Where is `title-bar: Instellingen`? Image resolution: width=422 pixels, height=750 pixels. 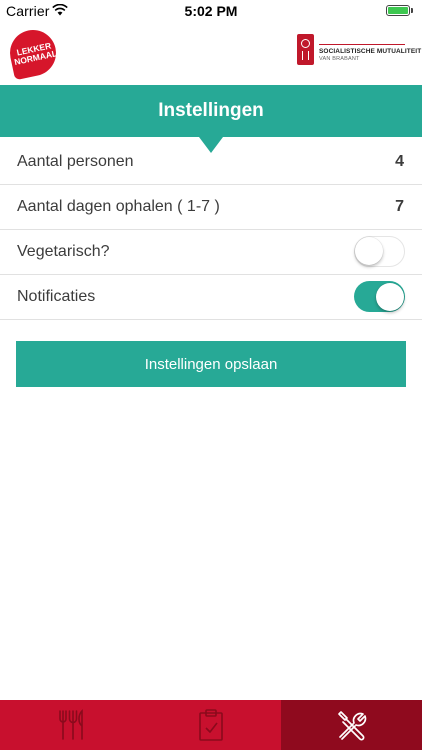 title-bar: Instellingen is located at coordinates (211, 119).